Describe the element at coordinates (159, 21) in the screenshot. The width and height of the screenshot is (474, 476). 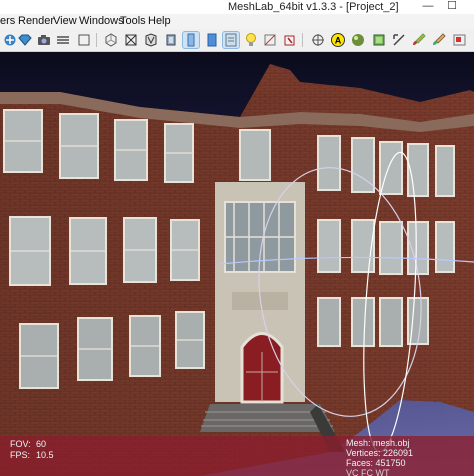
I see `menu-help: Help` at that location.